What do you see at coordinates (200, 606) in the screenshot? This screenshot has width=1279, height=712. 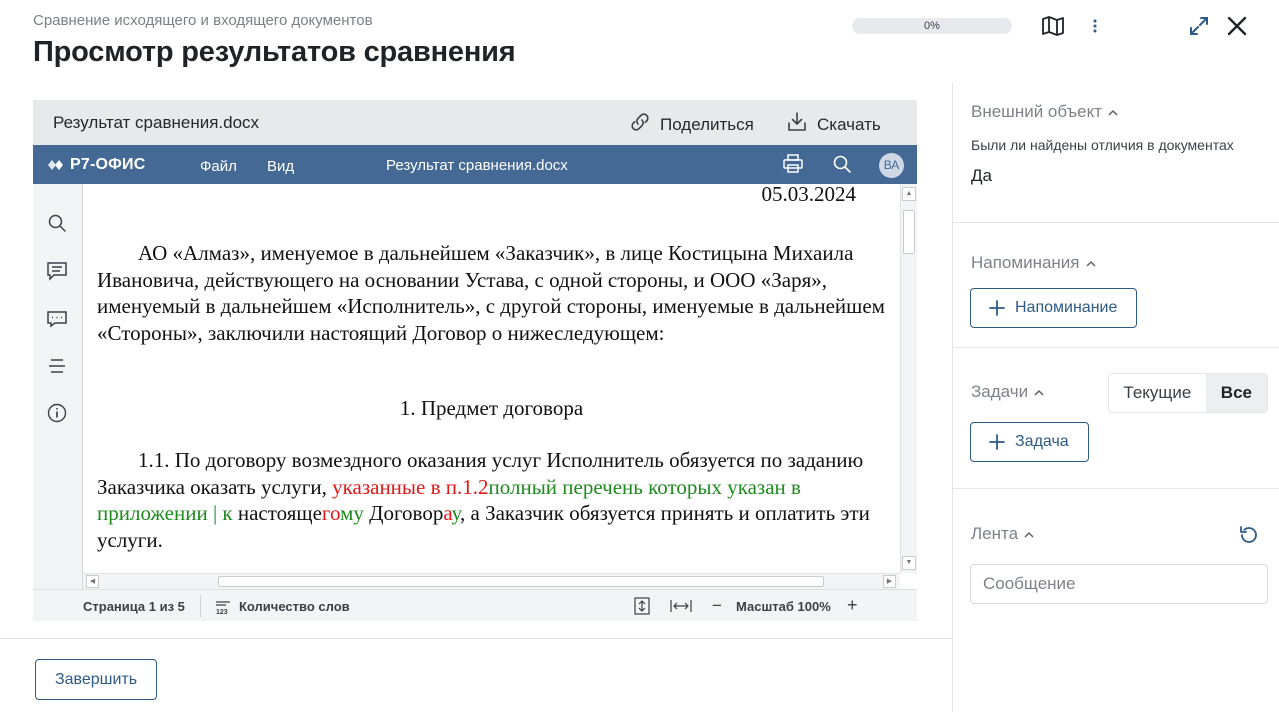 I see `status-divider` at bounding box center [200, 606].